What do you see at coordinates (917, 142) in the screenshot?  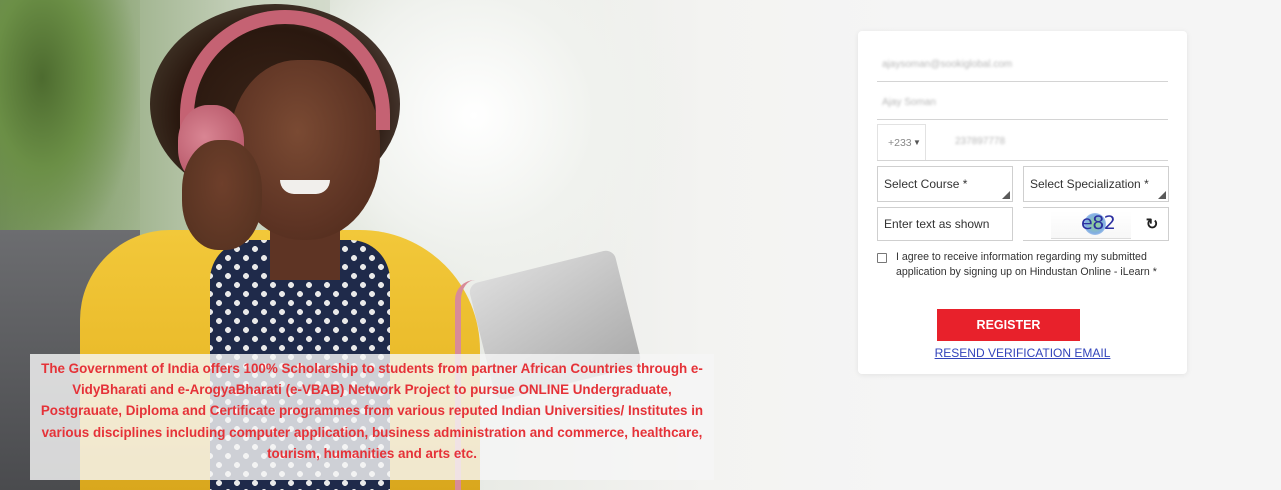 I see `chevron-down-icon: ▼` at bounding box center [917, 142].